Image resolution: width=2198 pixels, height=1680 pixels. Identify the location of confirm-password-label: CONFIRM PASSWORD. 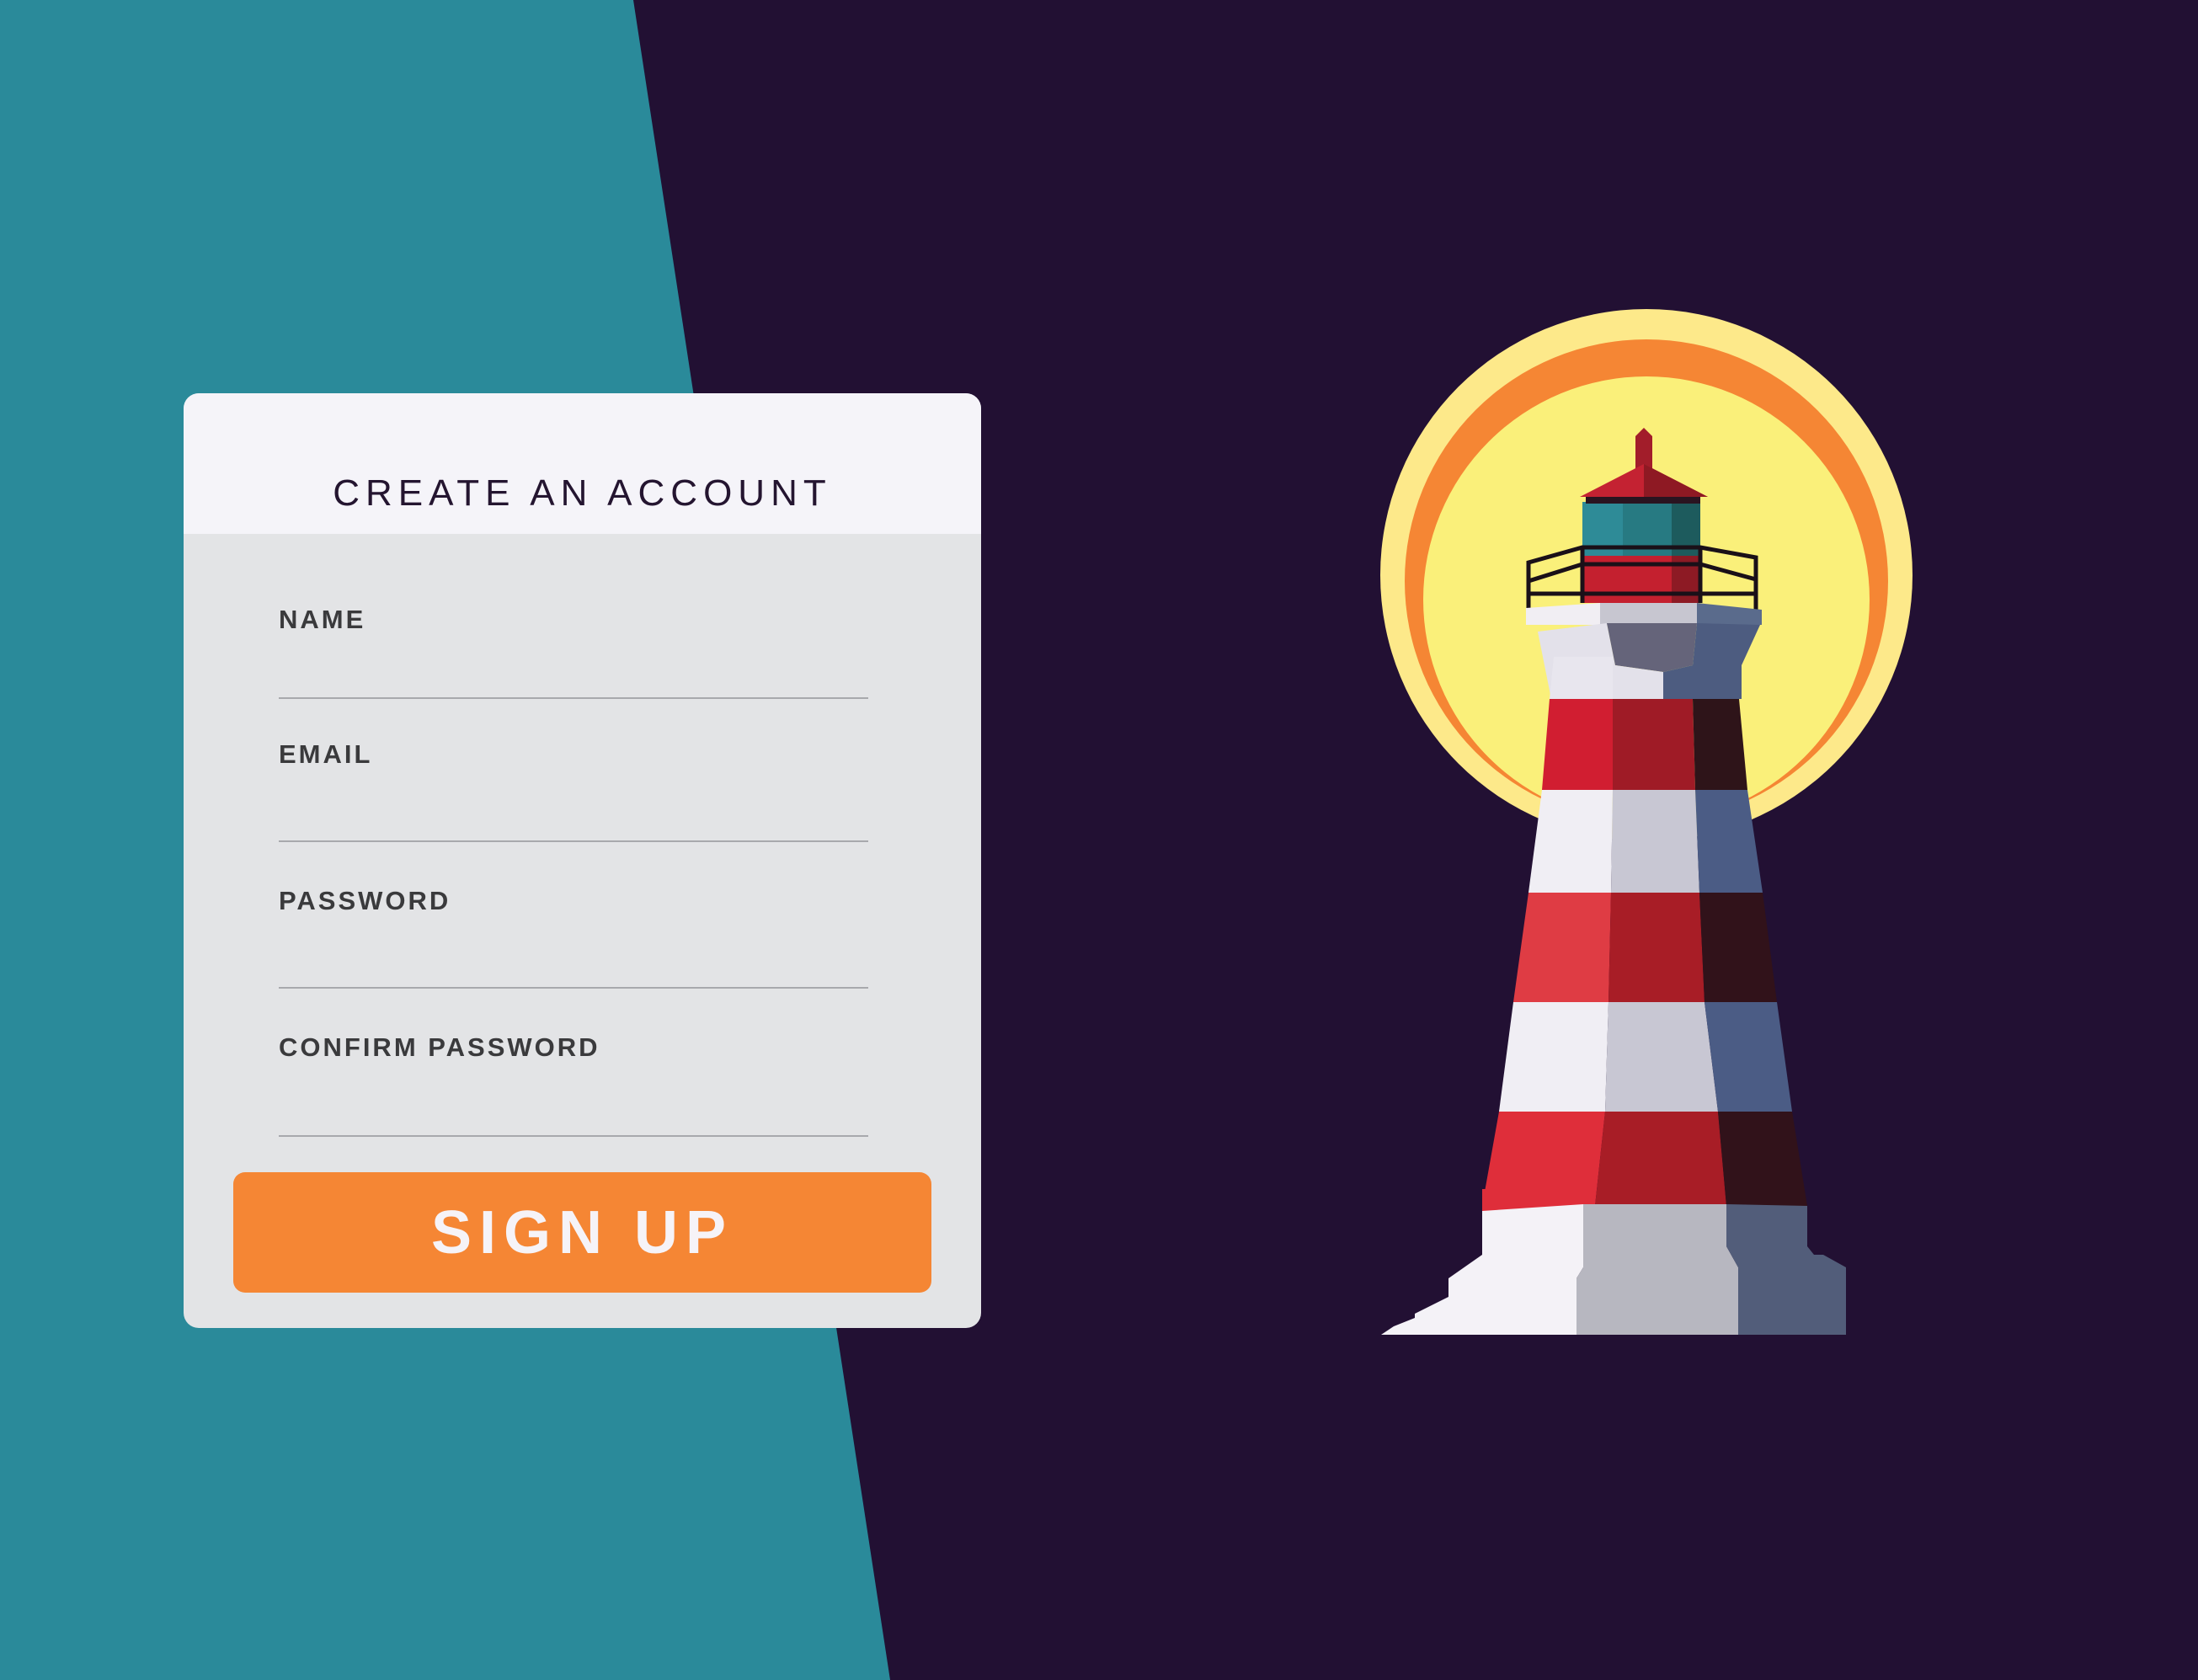
(439, 1047).